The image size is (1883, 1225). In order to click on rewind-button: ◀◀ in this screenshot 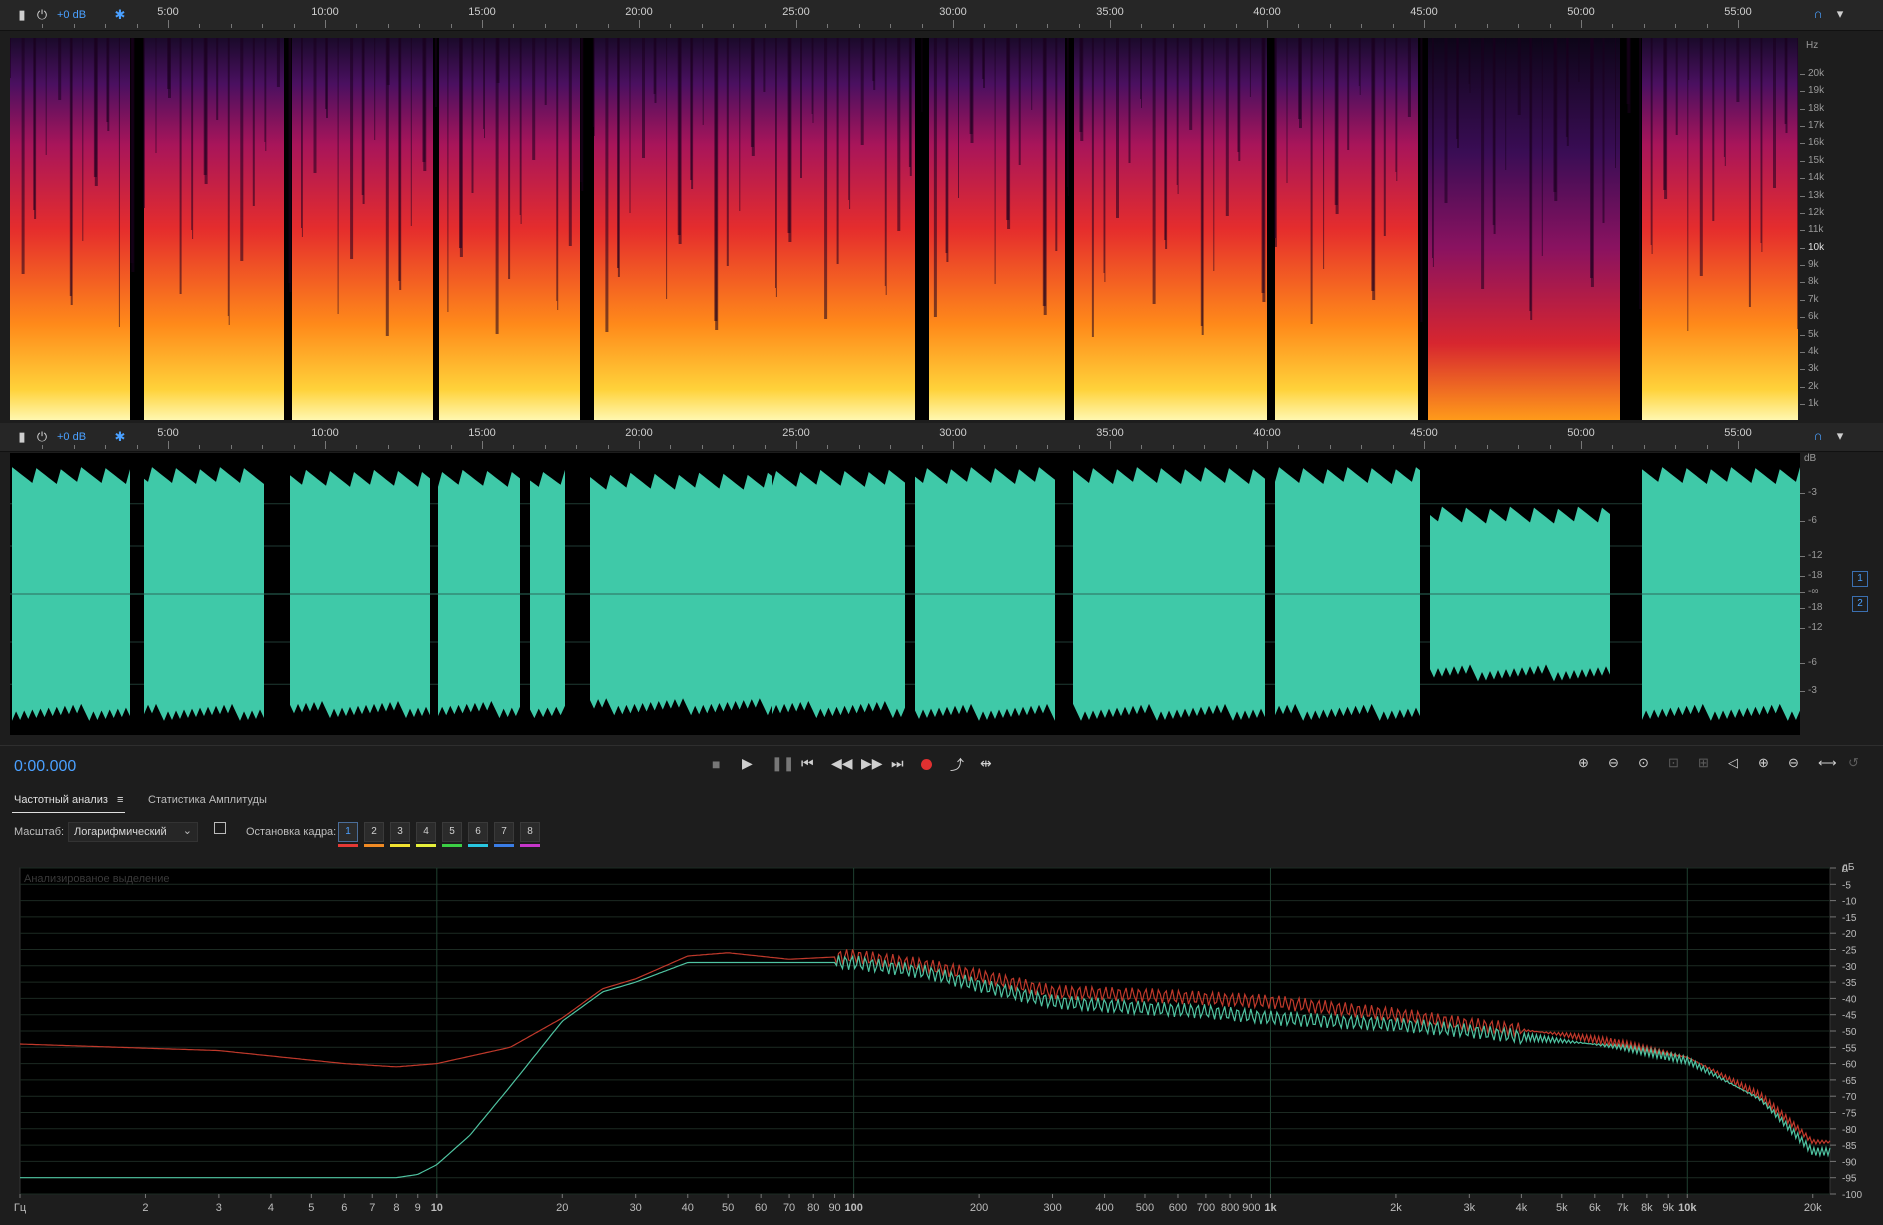, I will do `click(842, 763)`.